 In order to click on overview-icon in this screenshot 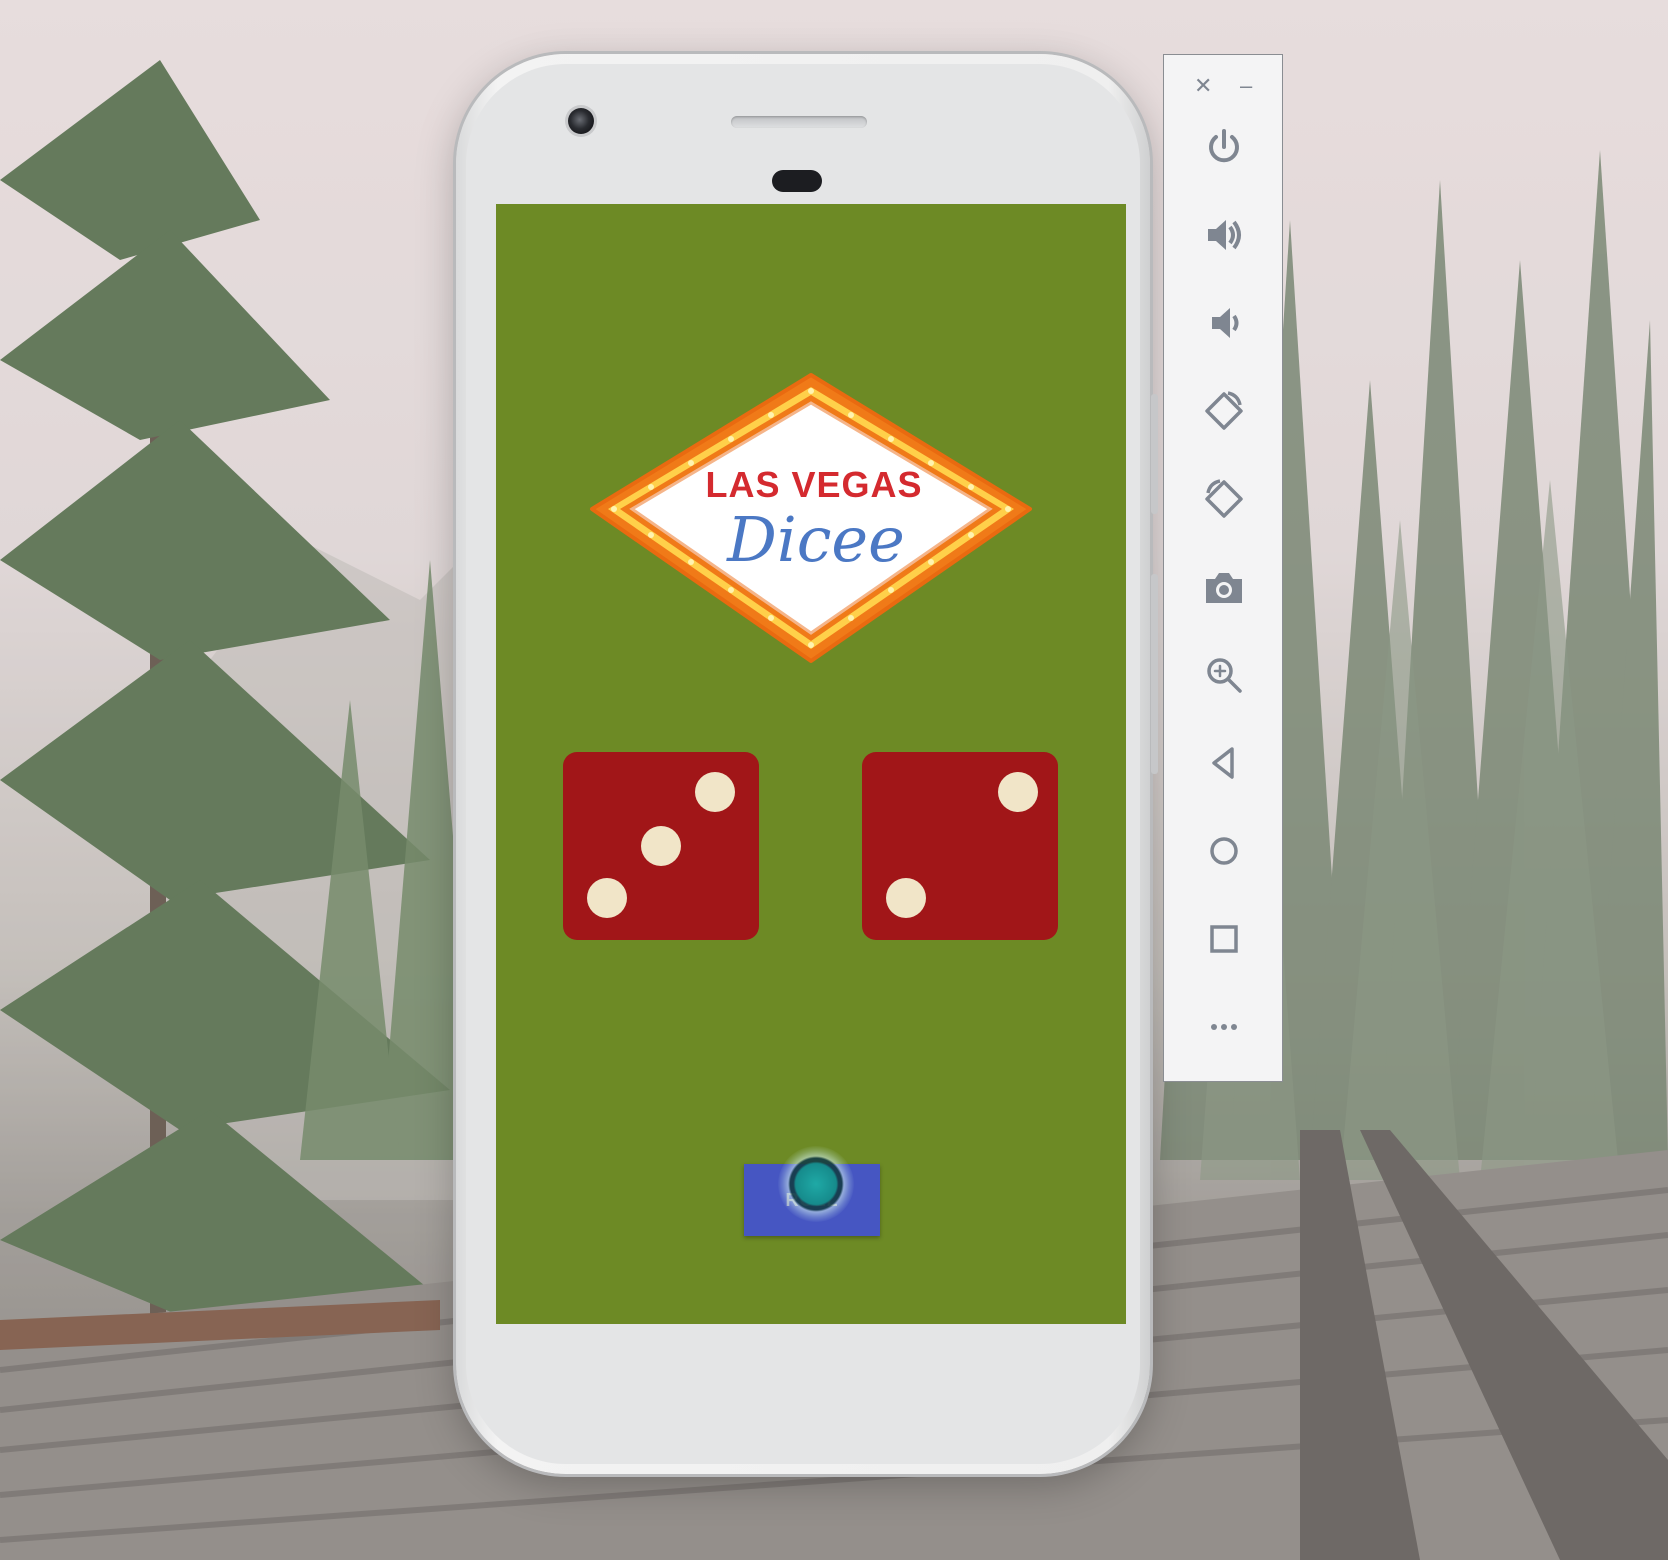, I will do `click(1224, 939)`.